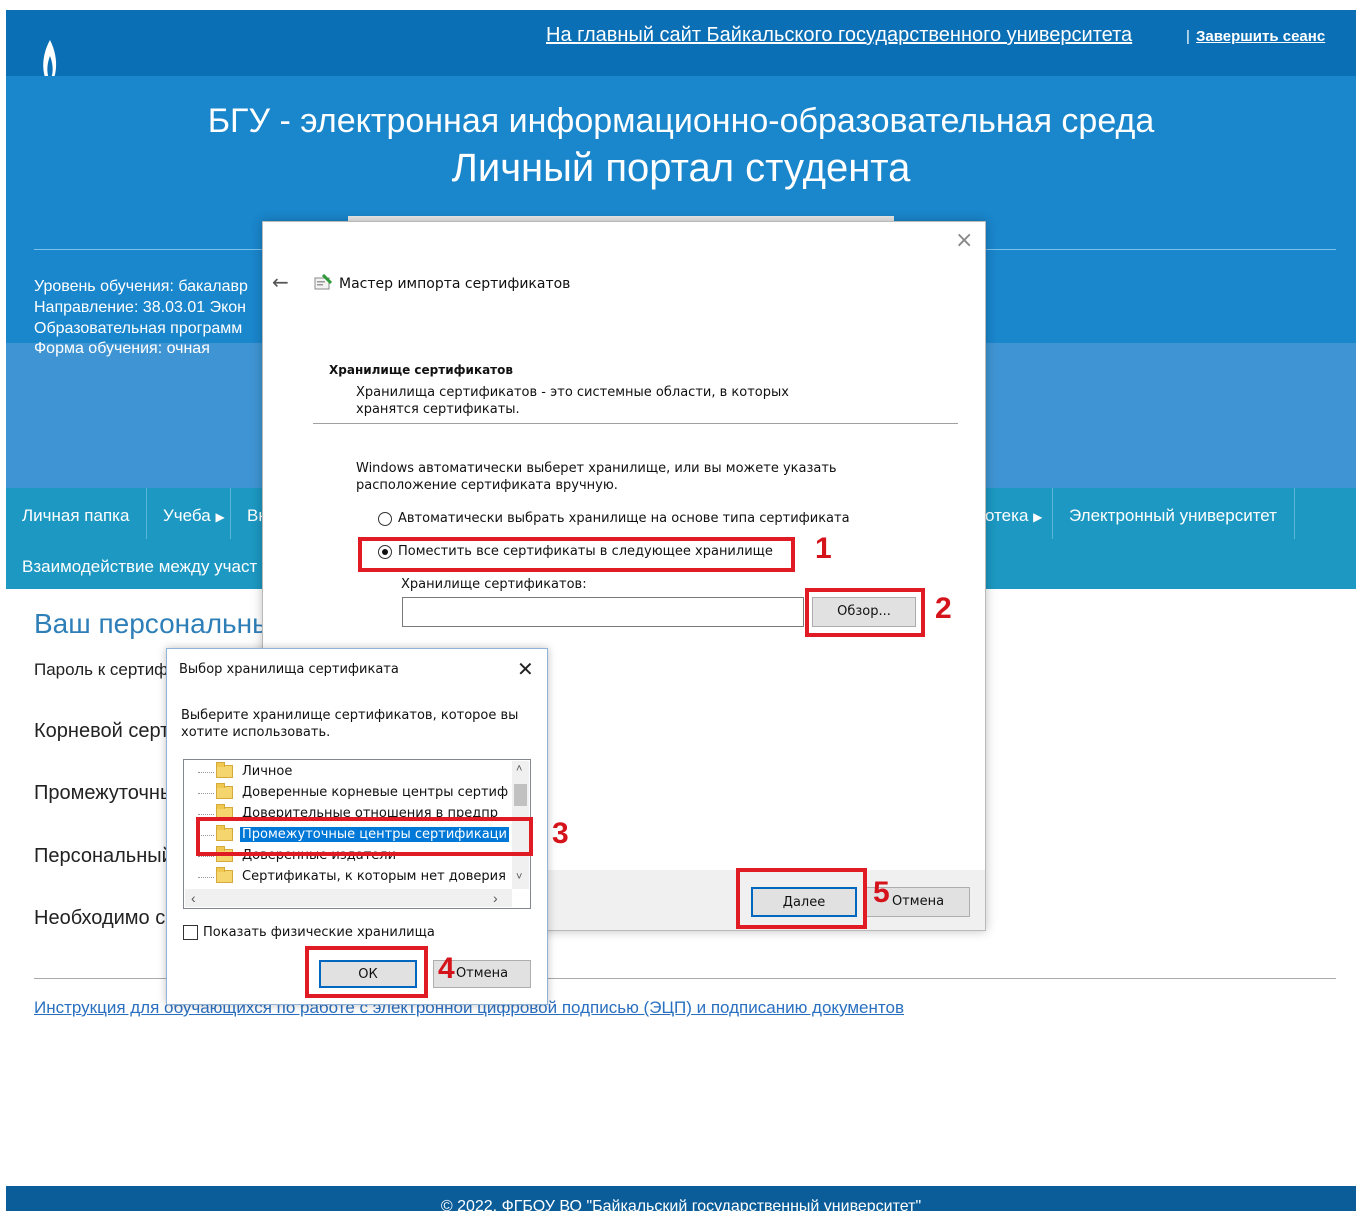  I want to click on show-physical-label: Показать физические хранилища, so click(319, 932).